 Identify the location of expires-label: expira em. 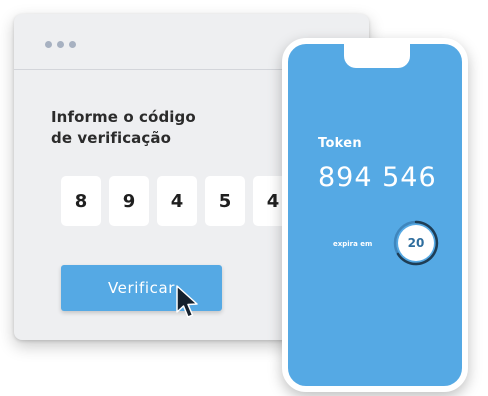
(353, 244).